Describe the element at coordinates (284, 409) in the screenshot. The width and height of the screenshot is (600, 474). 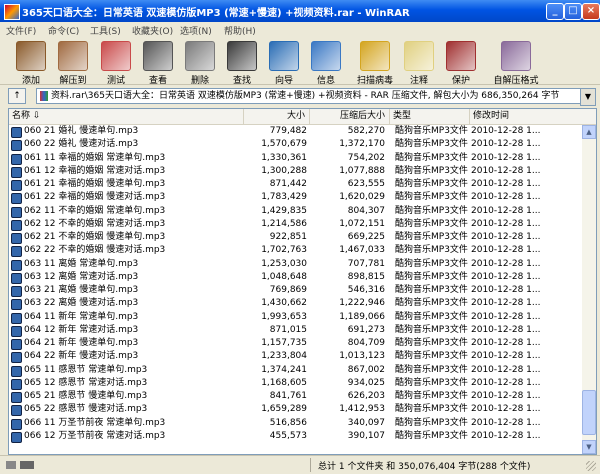
I see `file-size: 1,659,289` at that location.